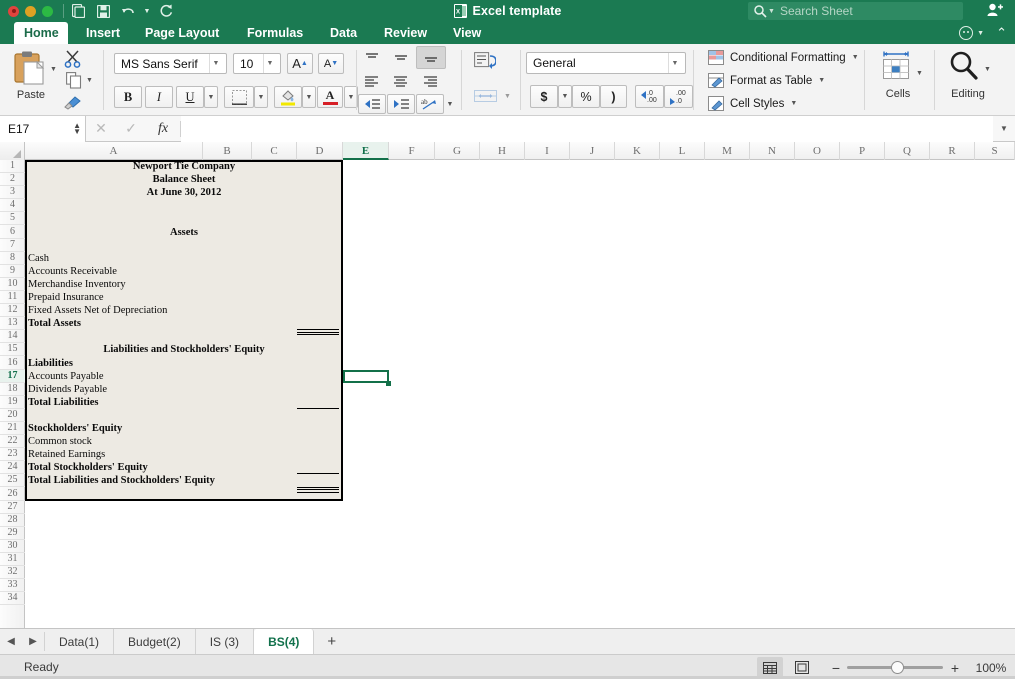 The width and height of the screenshot is (1015, 680). Describe the element at coordinates (401, 104) in the screenshot. I see `increase-indent-button` at that location.